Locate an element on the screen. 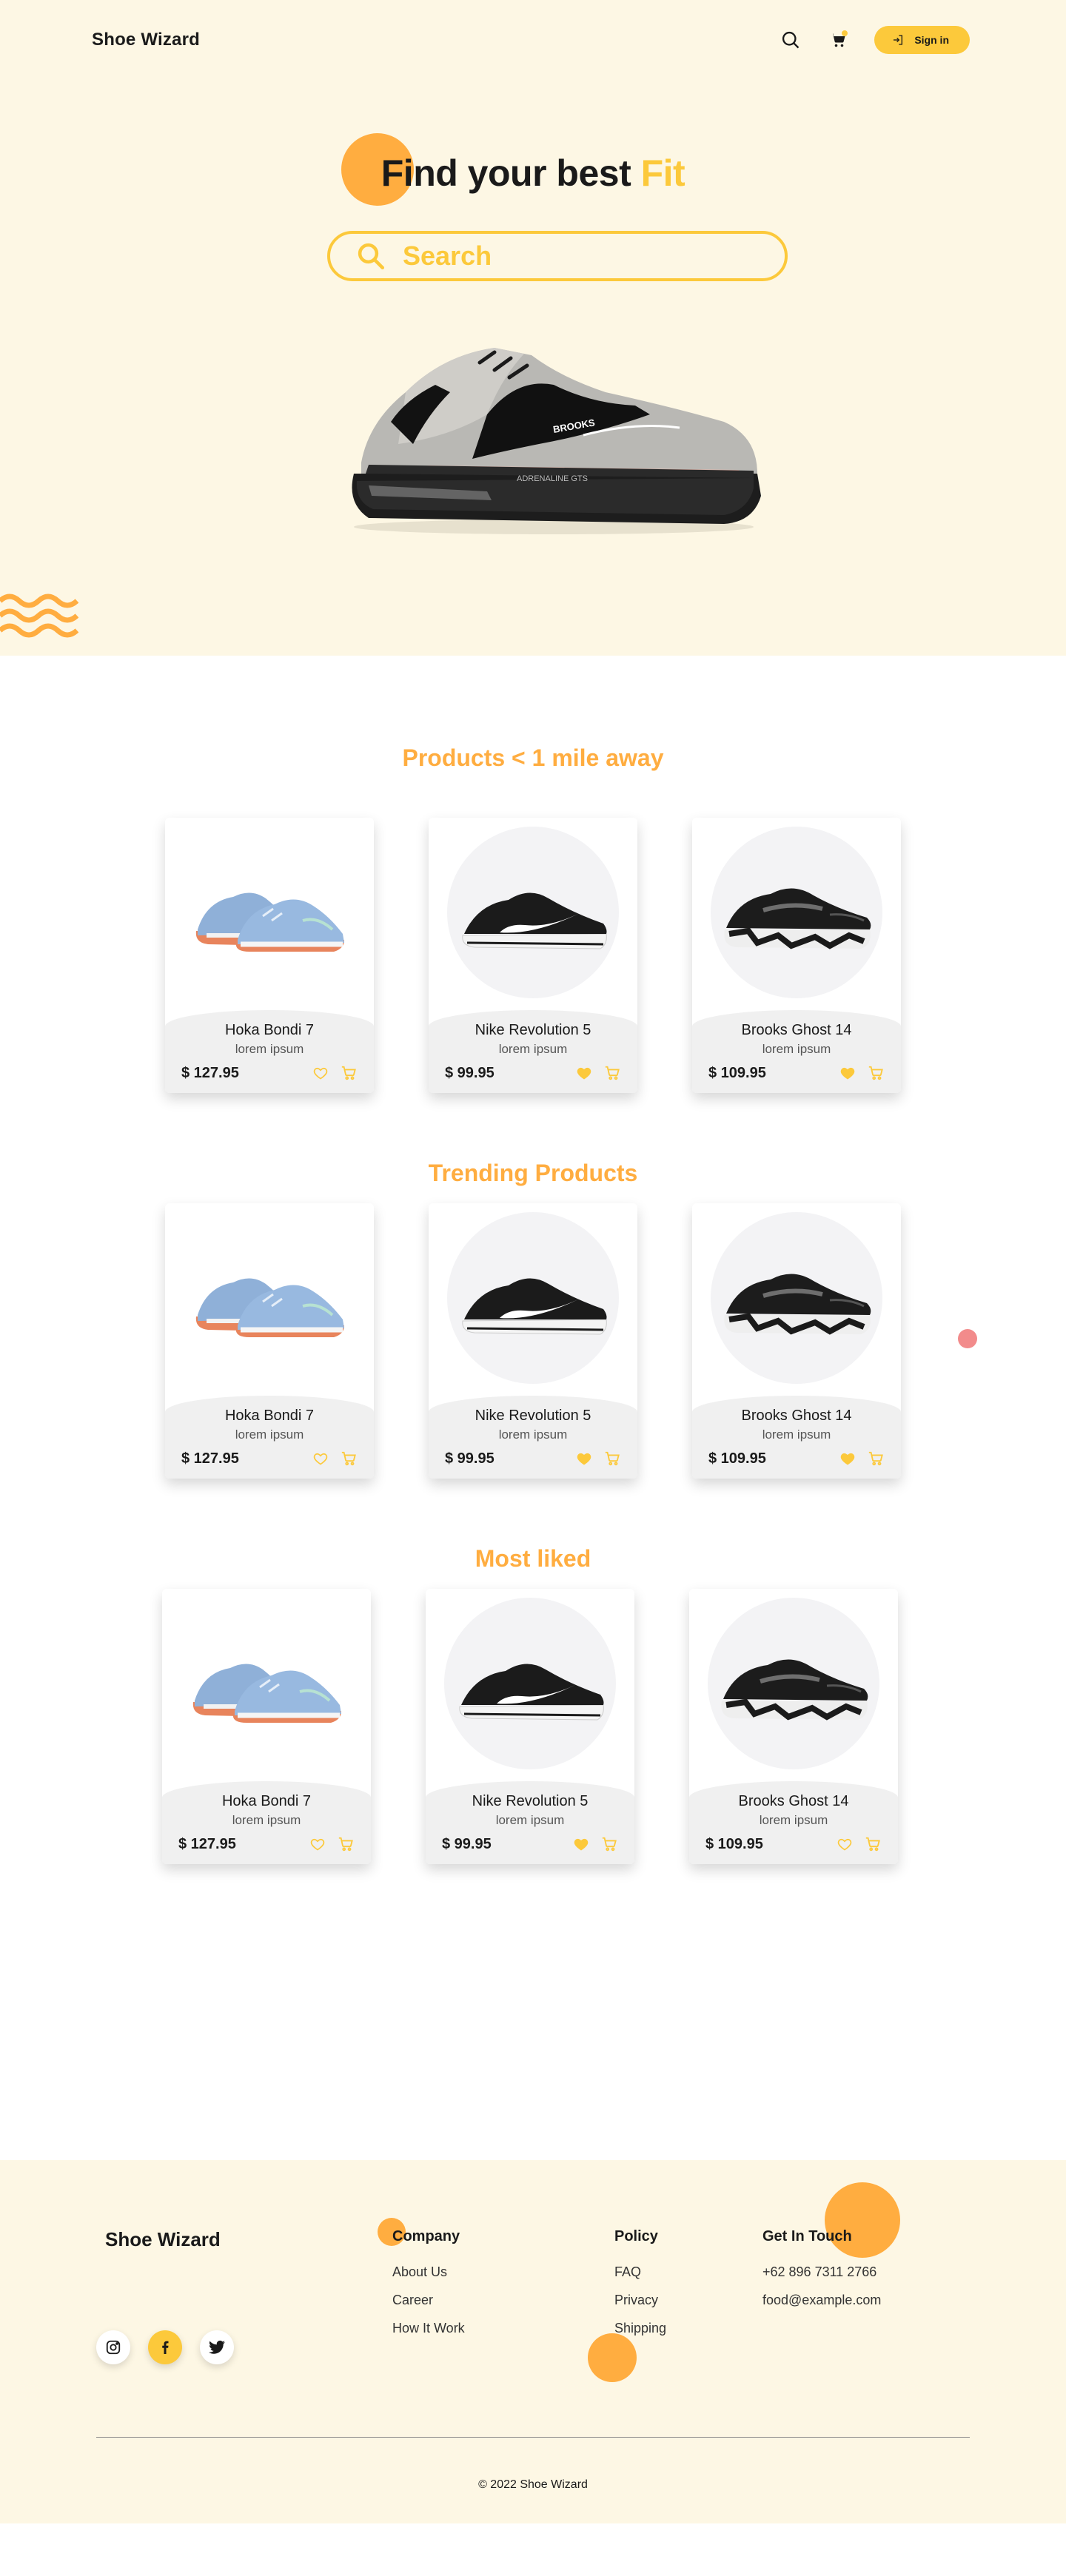 This screenshot has height=2576, width=1066. footer-link-career: Career is located at coordinates (428, 2300).